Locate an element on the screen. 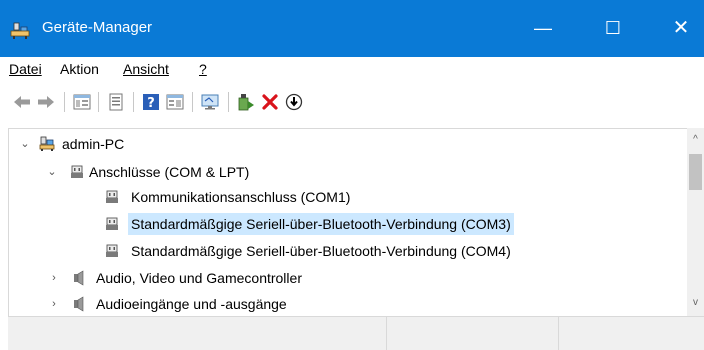  menu-datei: Datei is located at coordinates (25, 69).